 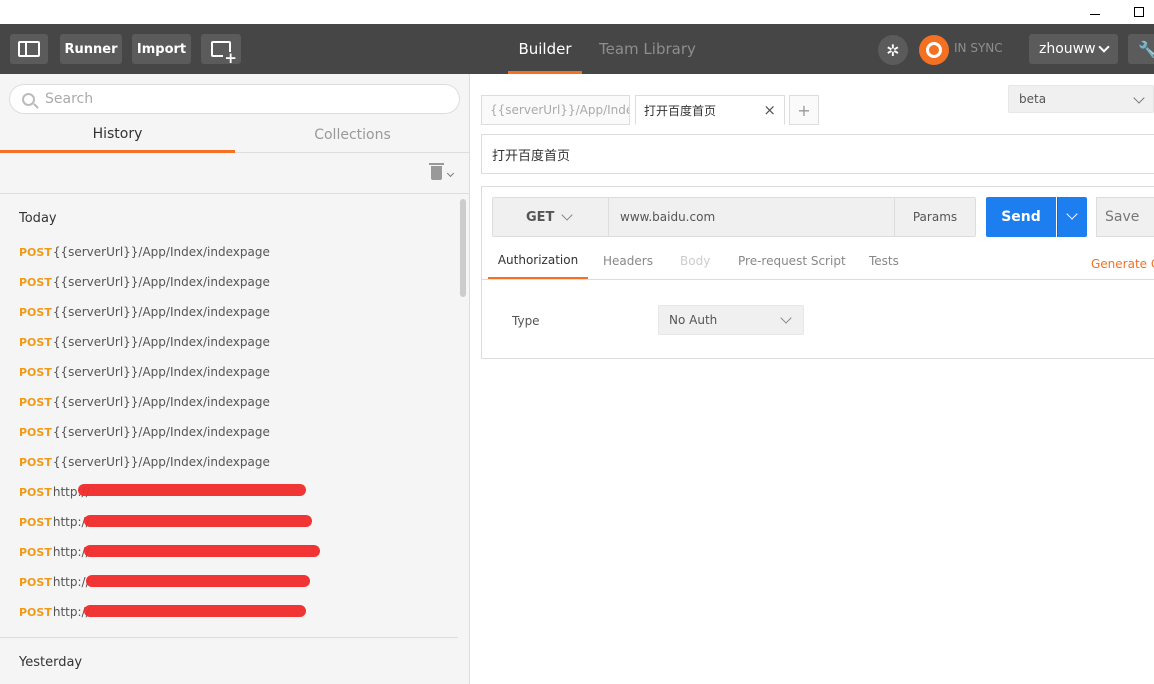 What do you see at coordinates (693, 320) in the screenshot?
I see `auth-type-value: No Auth` at bounding box center [693, 320].